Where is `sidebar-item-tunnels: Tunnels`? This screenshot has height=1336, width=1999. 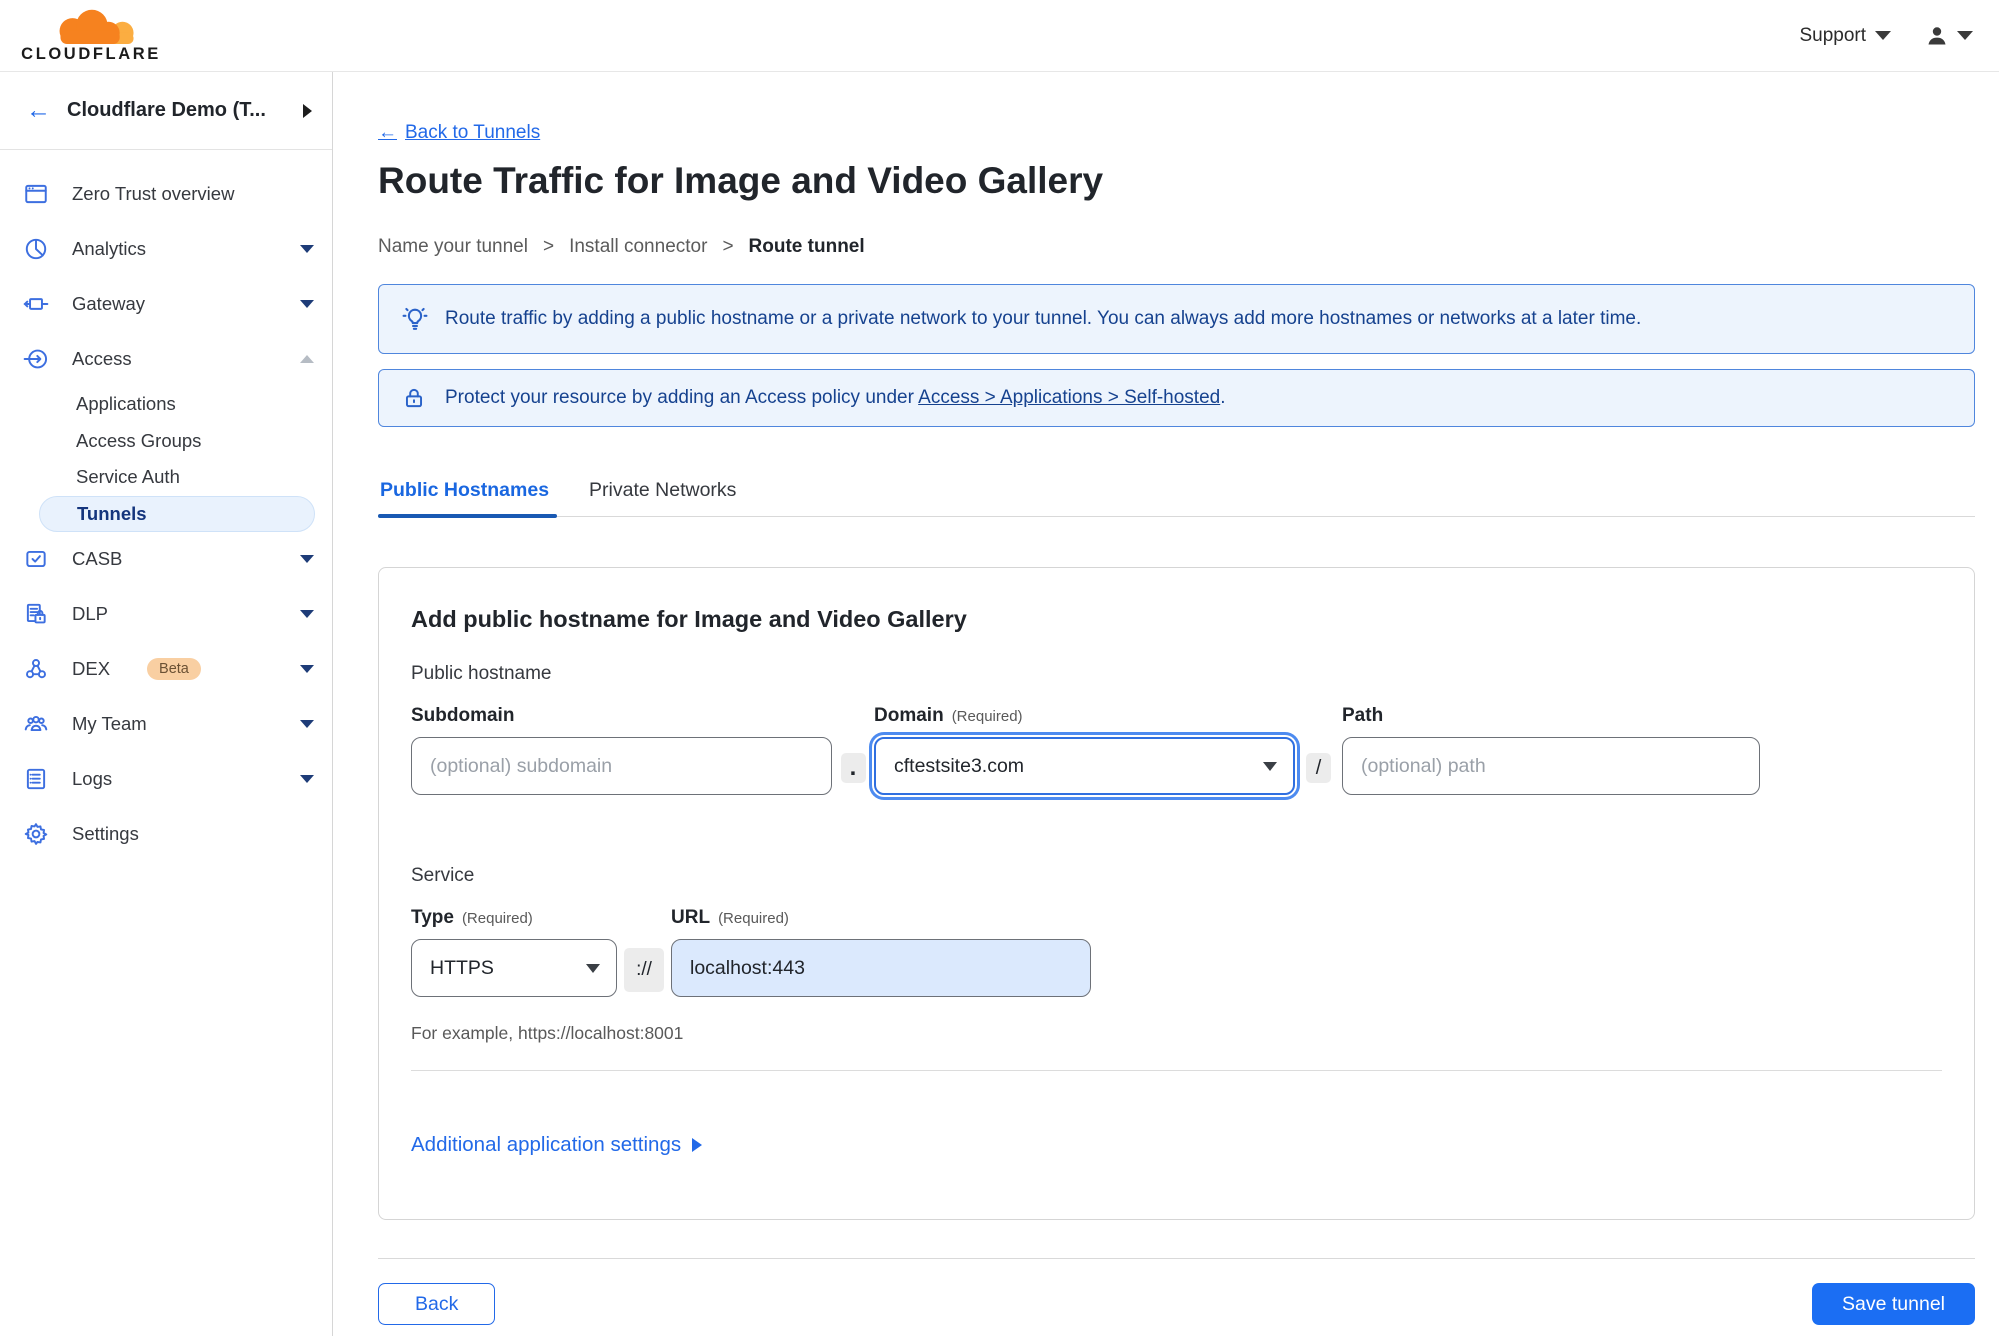 sidebar-item-tunnels: Tunnels is located at coordinates (177, 513).